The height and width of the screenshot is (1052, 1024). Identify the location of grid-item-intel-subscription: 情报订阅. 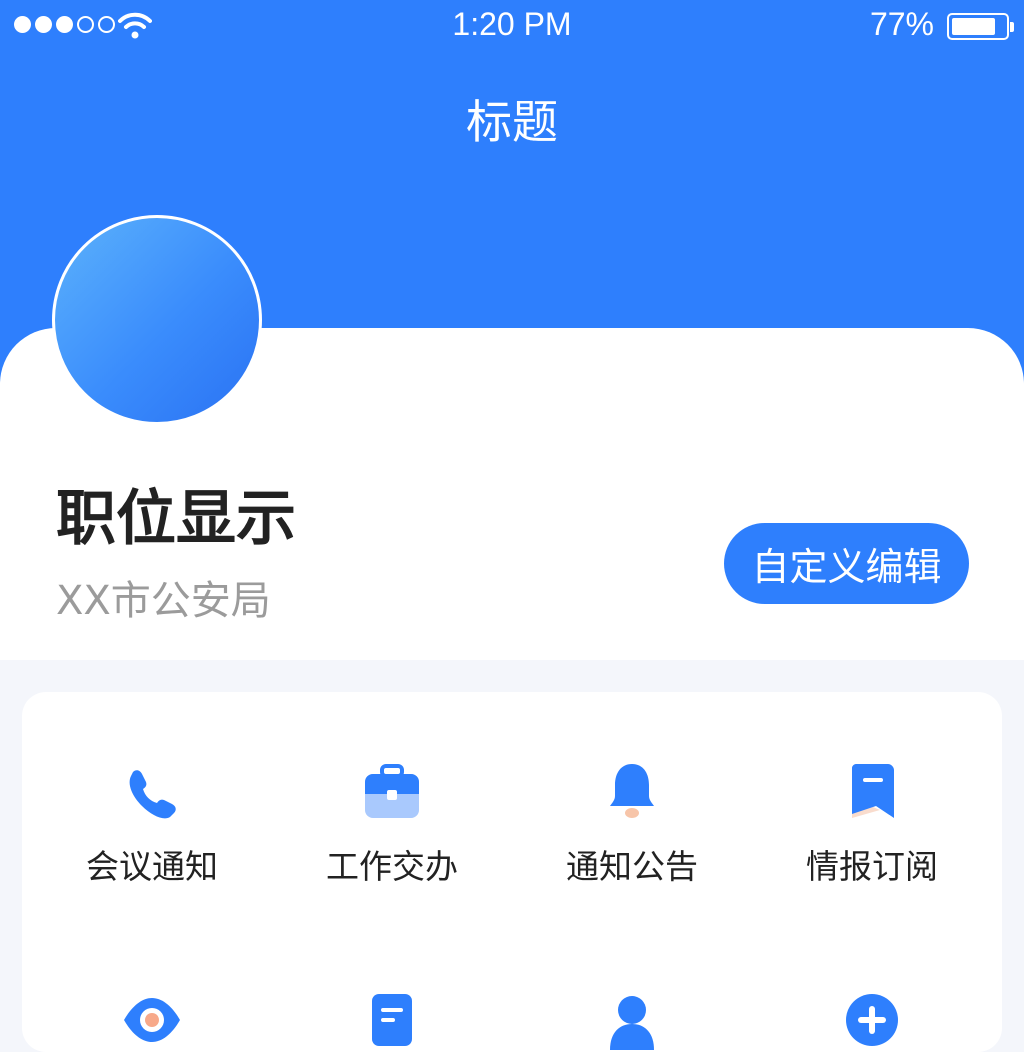
(872, 824).